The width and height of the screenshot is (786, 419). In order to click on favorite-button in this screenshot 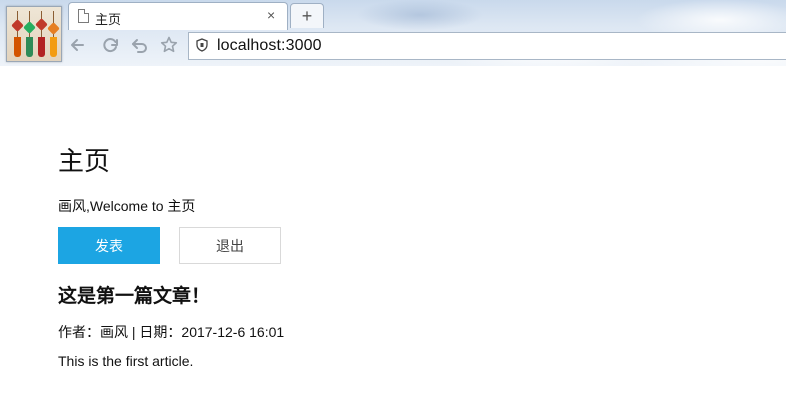, I will do `click(169, 45)`.